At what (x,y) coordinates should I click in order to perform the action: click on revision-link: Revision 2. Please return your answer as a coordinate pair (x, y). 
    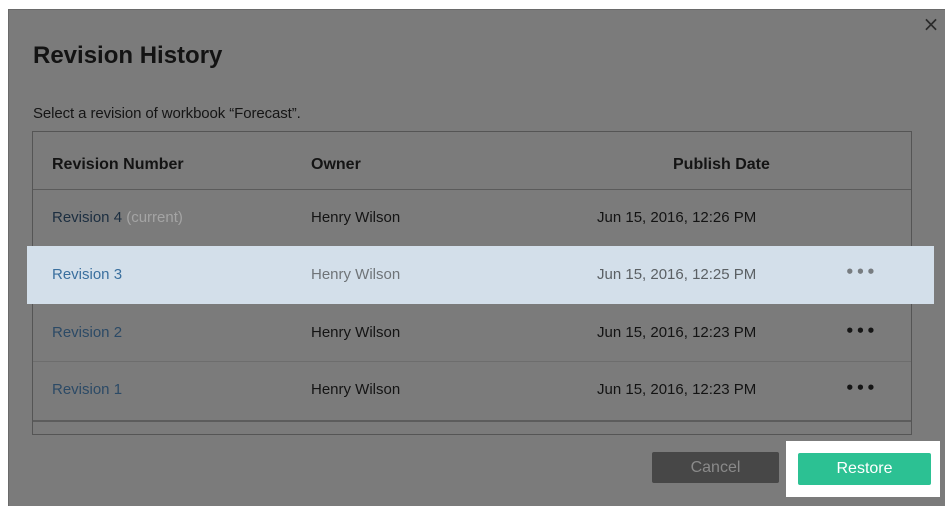
    Looking at the image, I should click on (87, 332).